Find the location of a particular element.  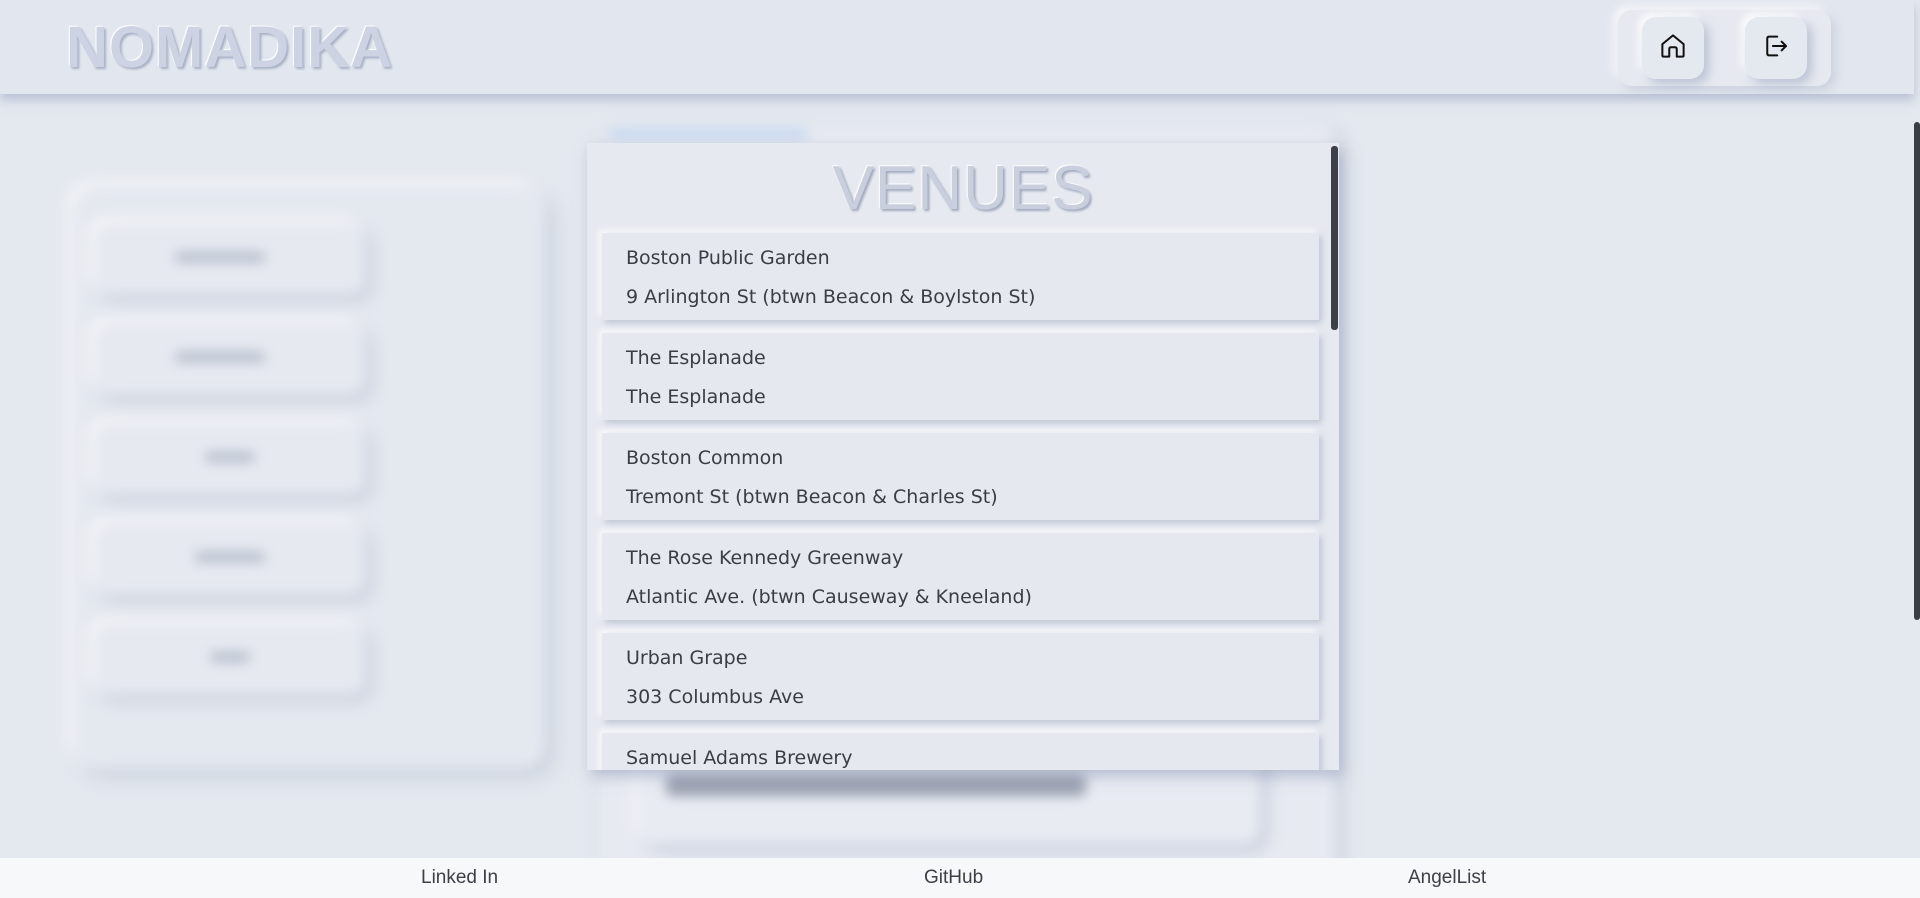

venue-name: Boston Common is located at coordinates (705, 458).